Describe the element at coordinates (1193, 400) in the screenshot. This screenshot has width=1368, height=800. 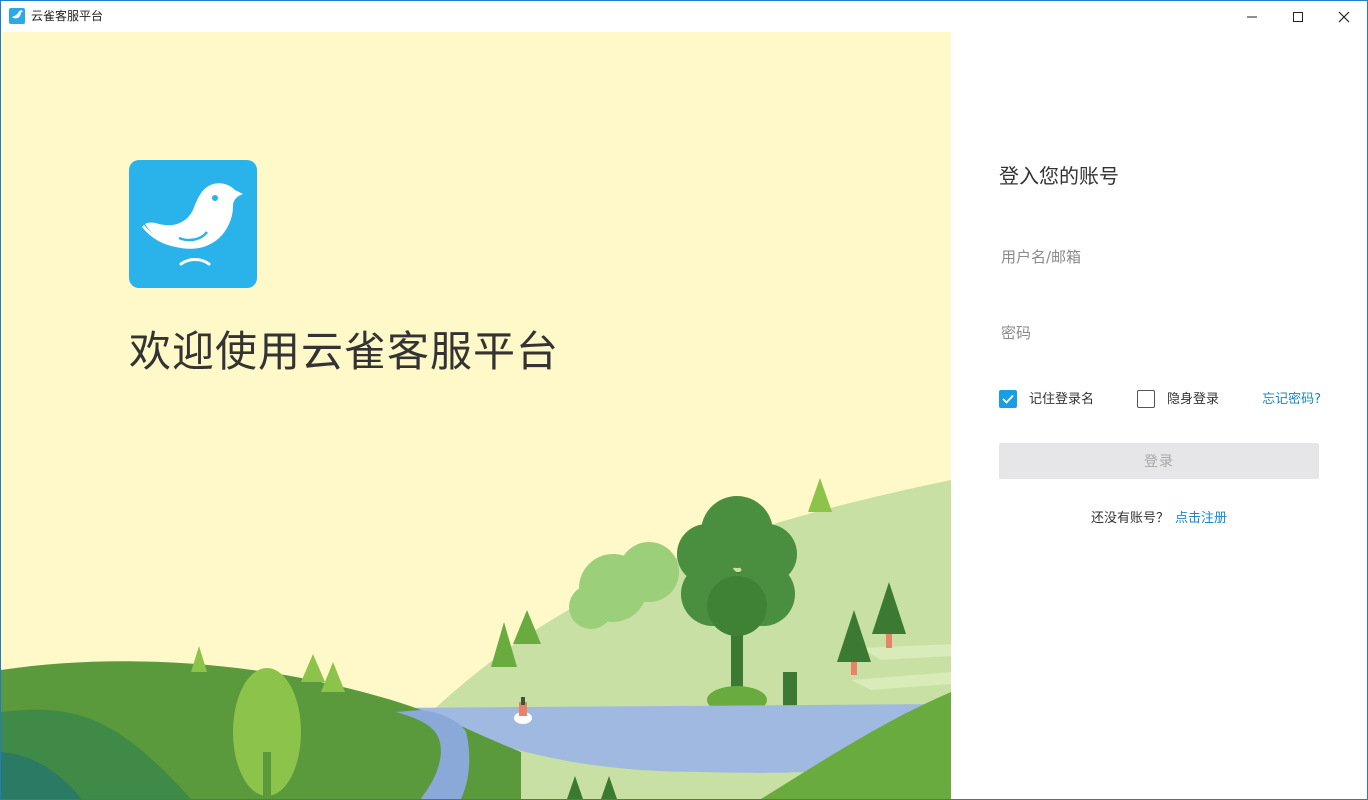
I see `invisible-login-label: 隐身登录` at that location.